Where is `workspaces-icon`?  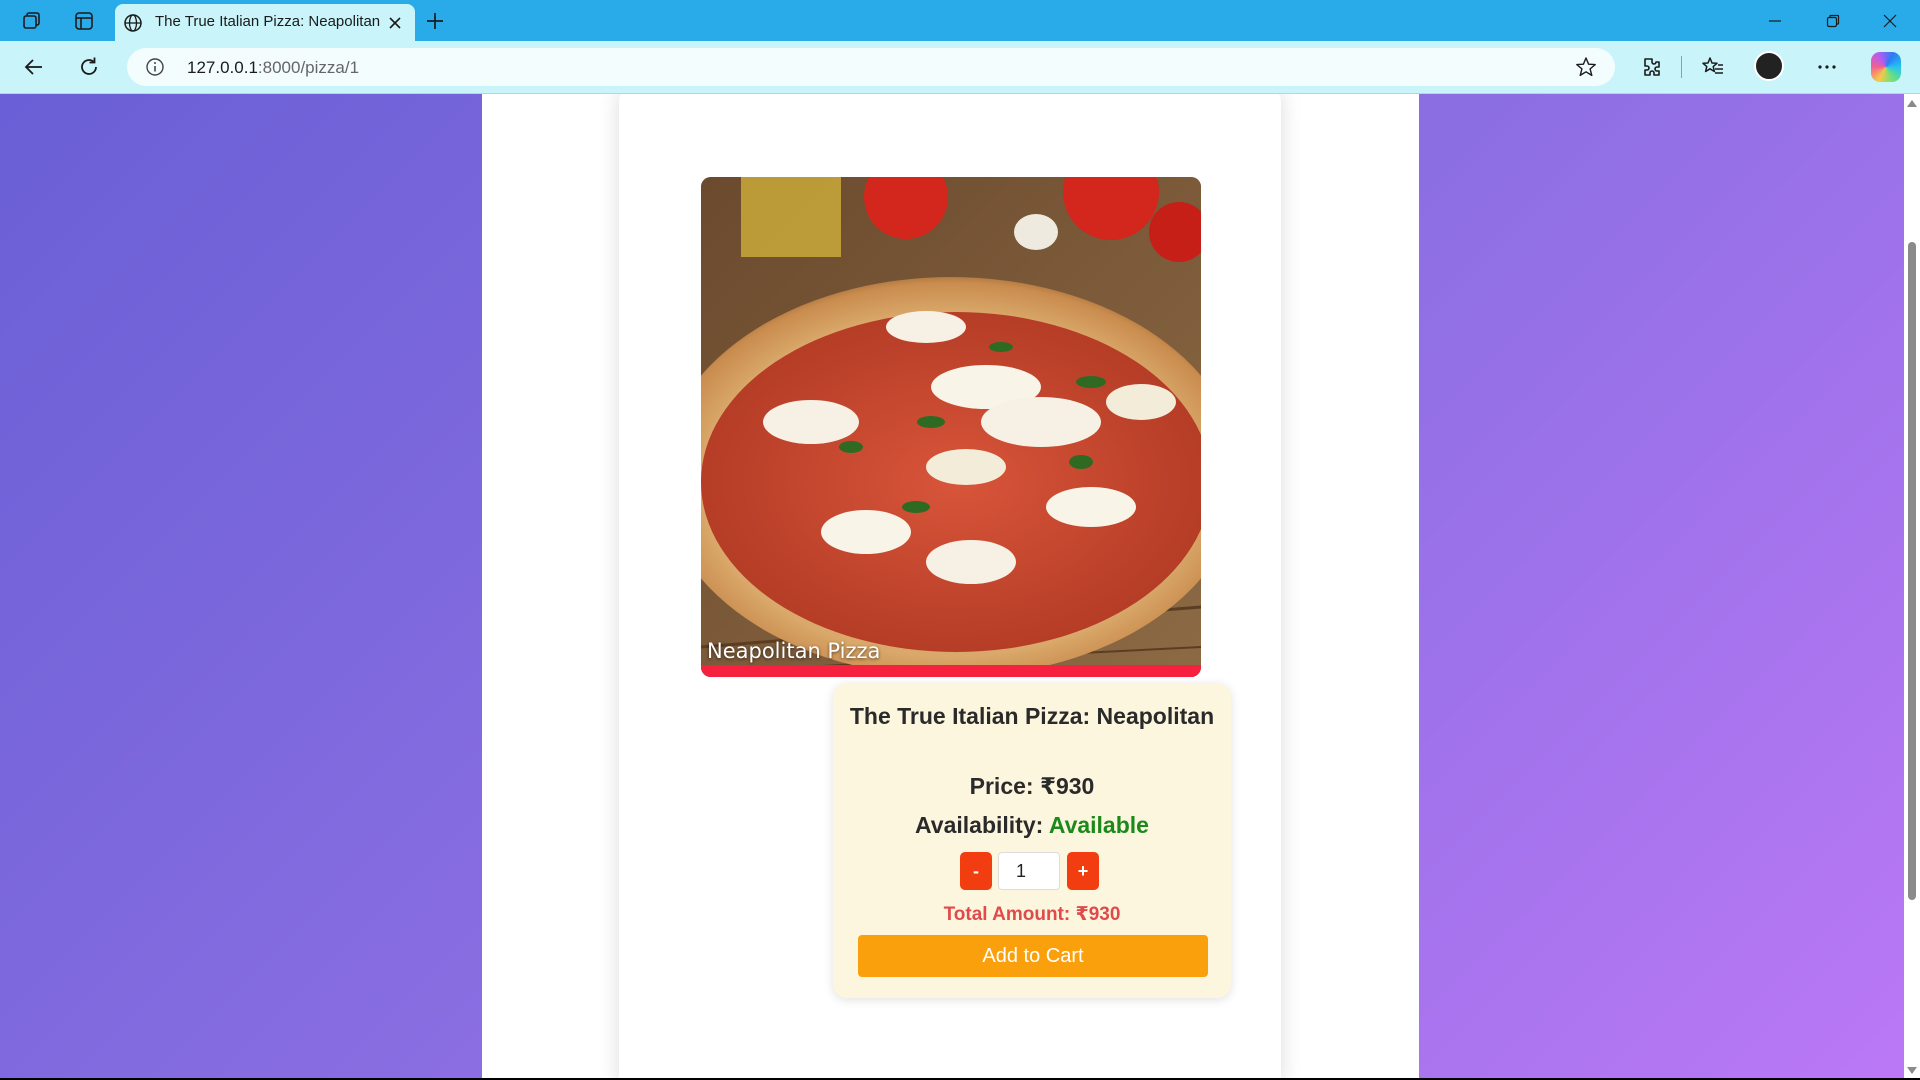
workspaces-icon is located at coordinates (32, 21).